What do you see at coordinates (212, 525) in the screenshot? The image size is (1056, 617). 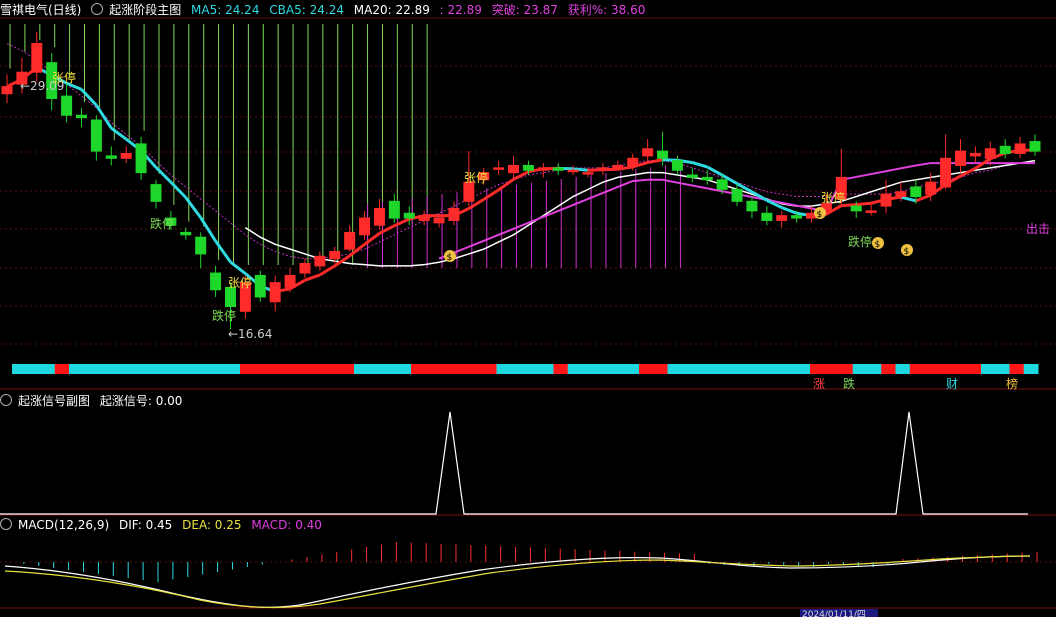 I see `dea-value: DEA: 0.25` at bounding box center [212, 525].